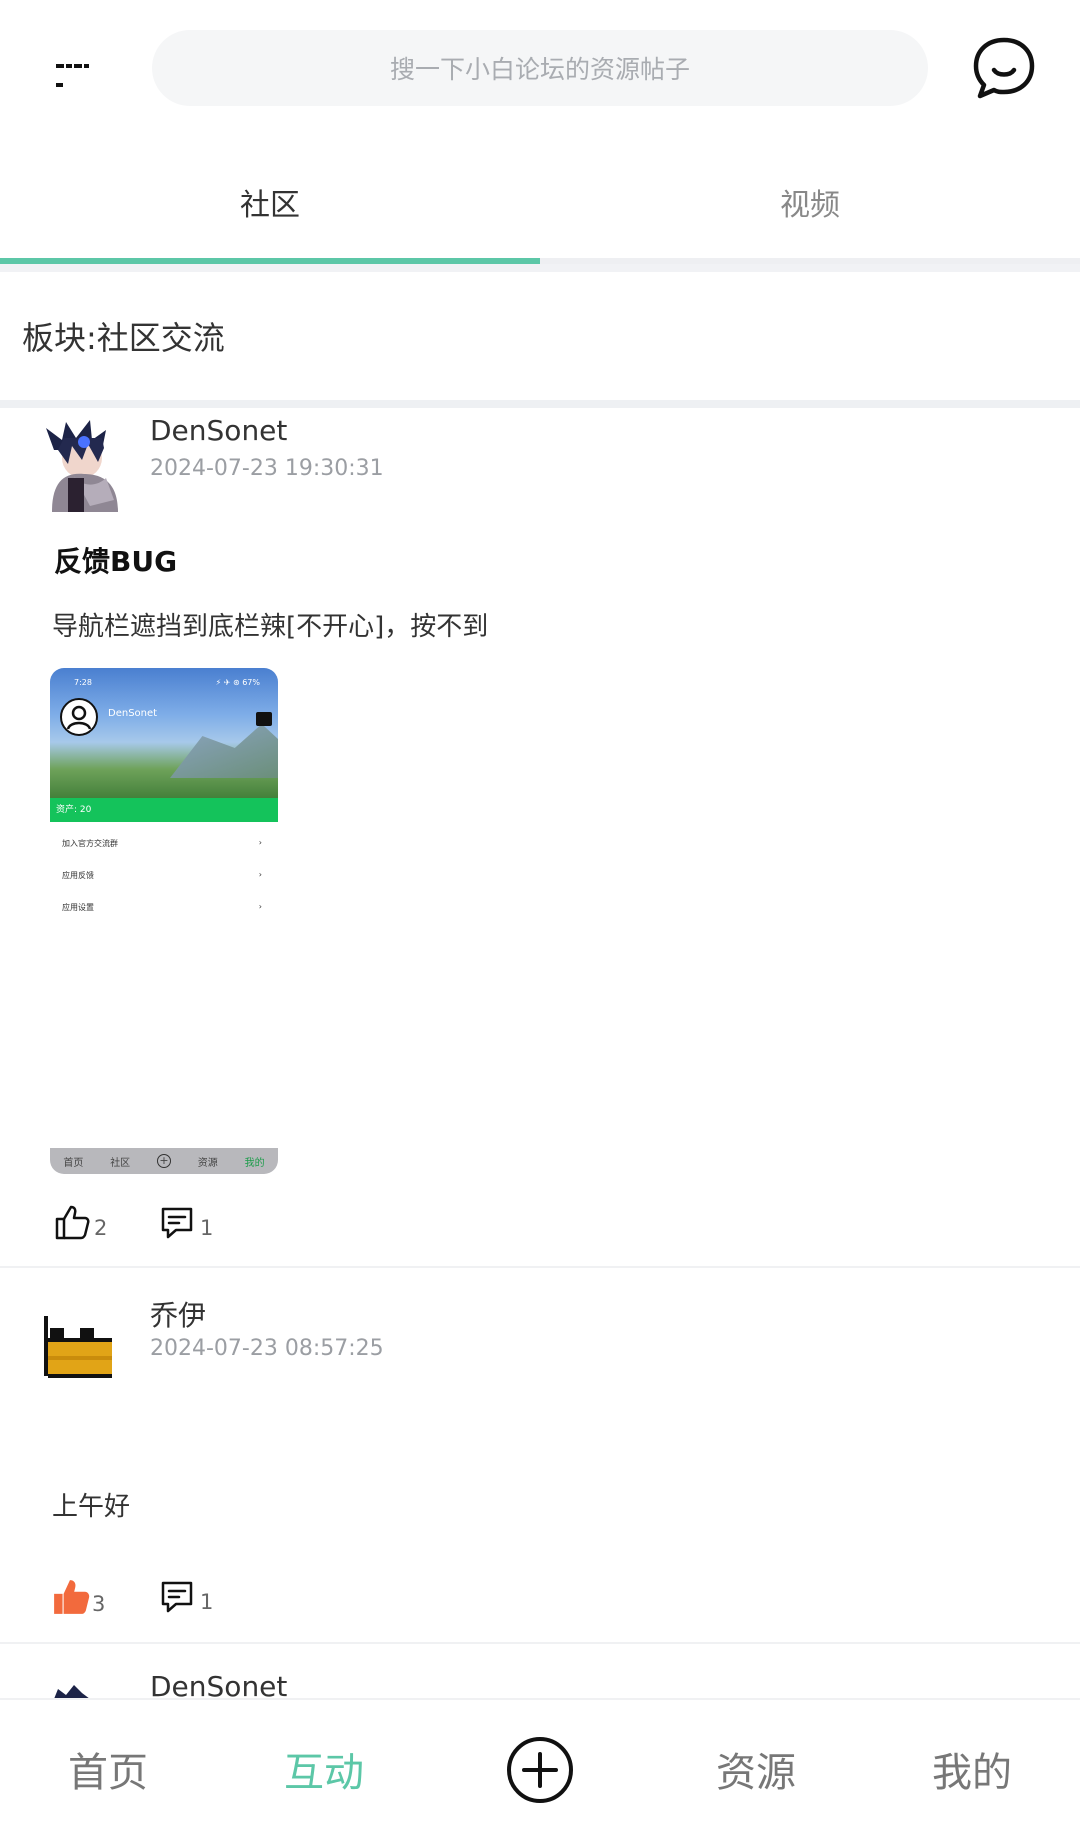 This screenshot has height=1838, width=1080. What do you see at coordinates (972, 1773) in the screenshot?
I see `nav-label: 我的` at bounding box center [972, 1773].